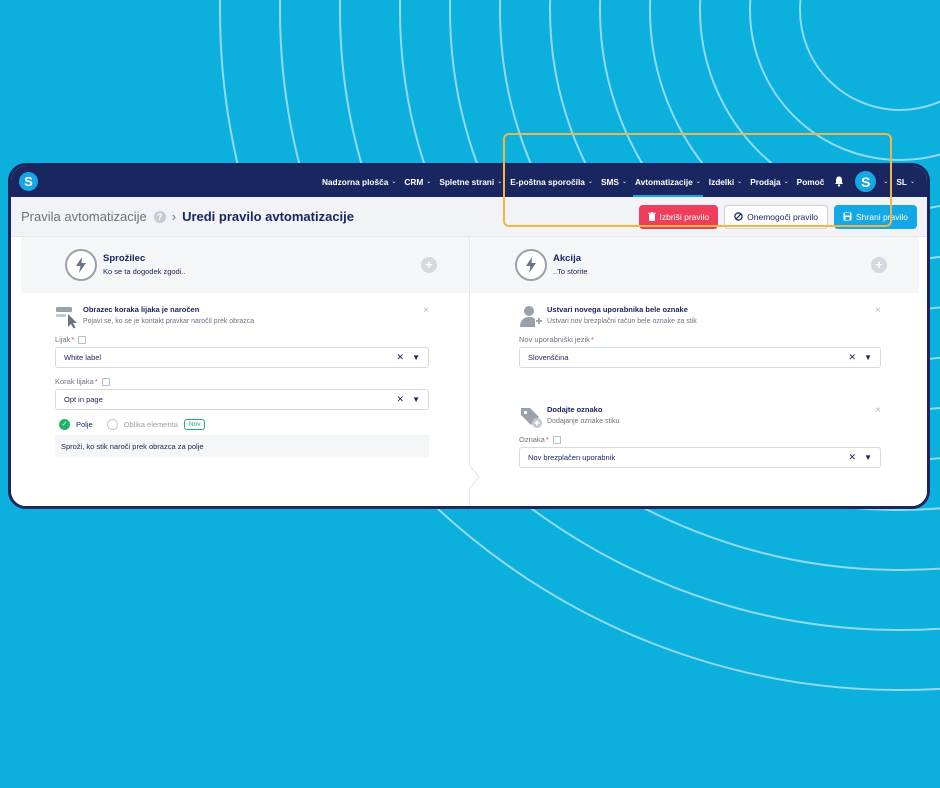  Describe the element at coordinates (268, 216) in the screenshot. I see `page-title: Uredi pravilo avtomatizacije` at that location.